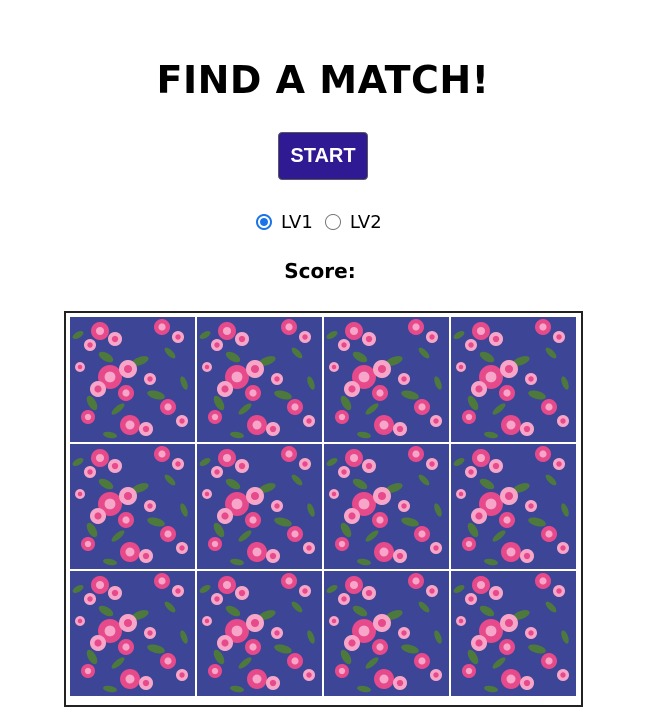  I want to click on score-label: Score:, so click(320, 271).